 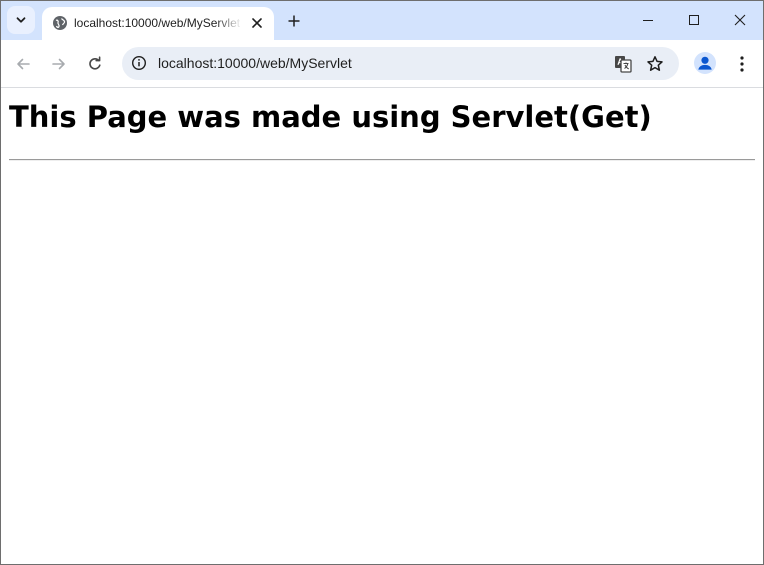 I want to click on maximize-icon, so click(x=694, y=20).